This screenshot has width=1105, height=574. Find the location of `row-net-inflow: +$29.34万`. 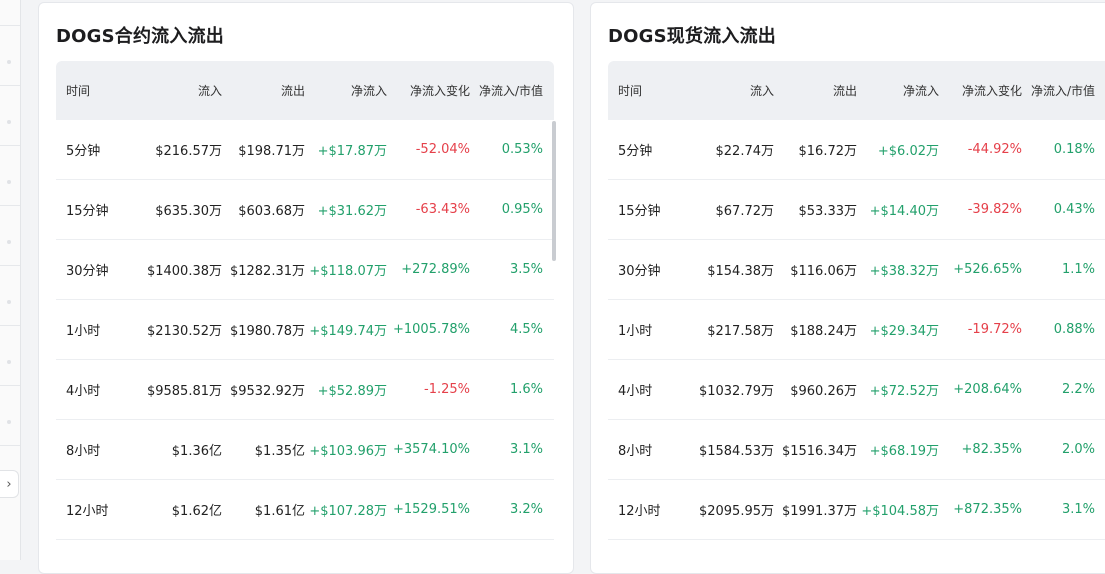

row-net-inflow: +$29.34万 is located at coordinates (904, 331).